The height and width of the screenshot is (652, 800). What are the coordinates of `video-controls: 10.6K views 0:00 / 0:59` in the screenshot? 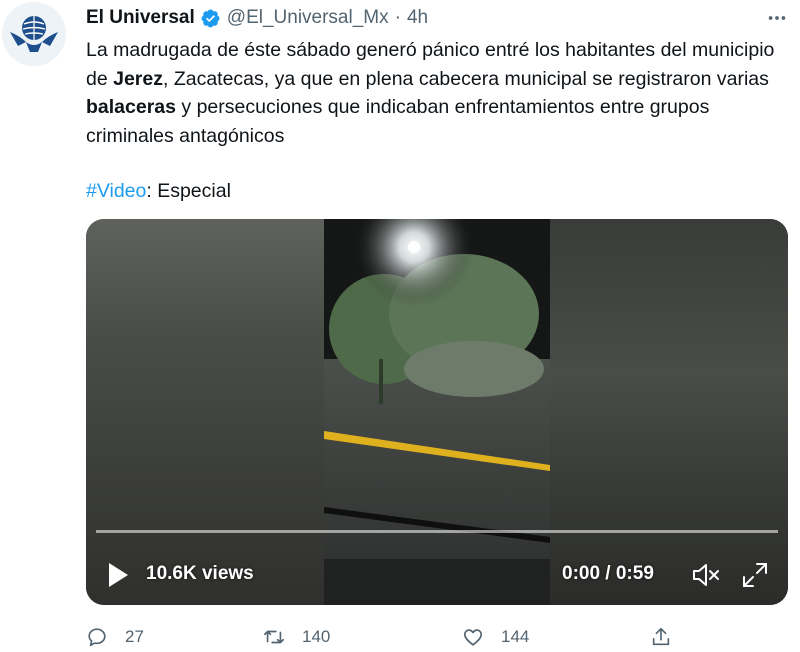 It's located at (437, 573).